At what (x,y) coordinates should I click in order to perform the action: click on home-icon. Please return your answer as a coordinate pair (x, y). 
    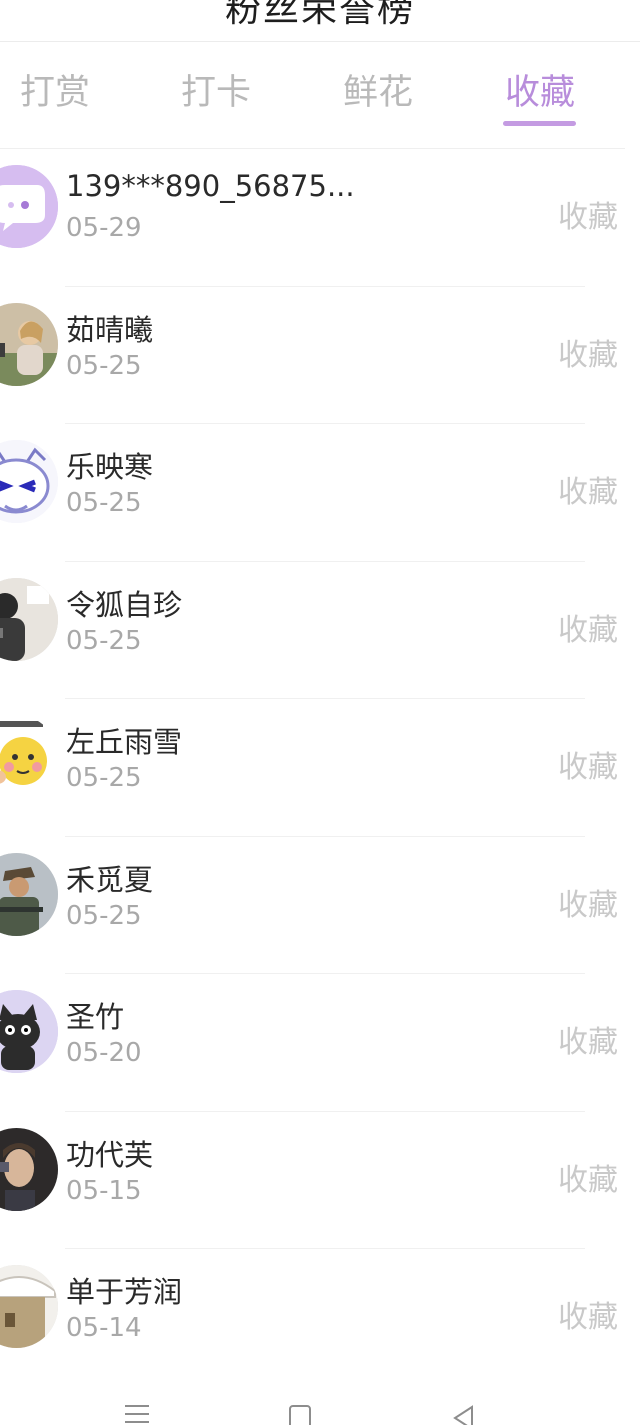
    Looking at the image, I should click on (300, 1415).